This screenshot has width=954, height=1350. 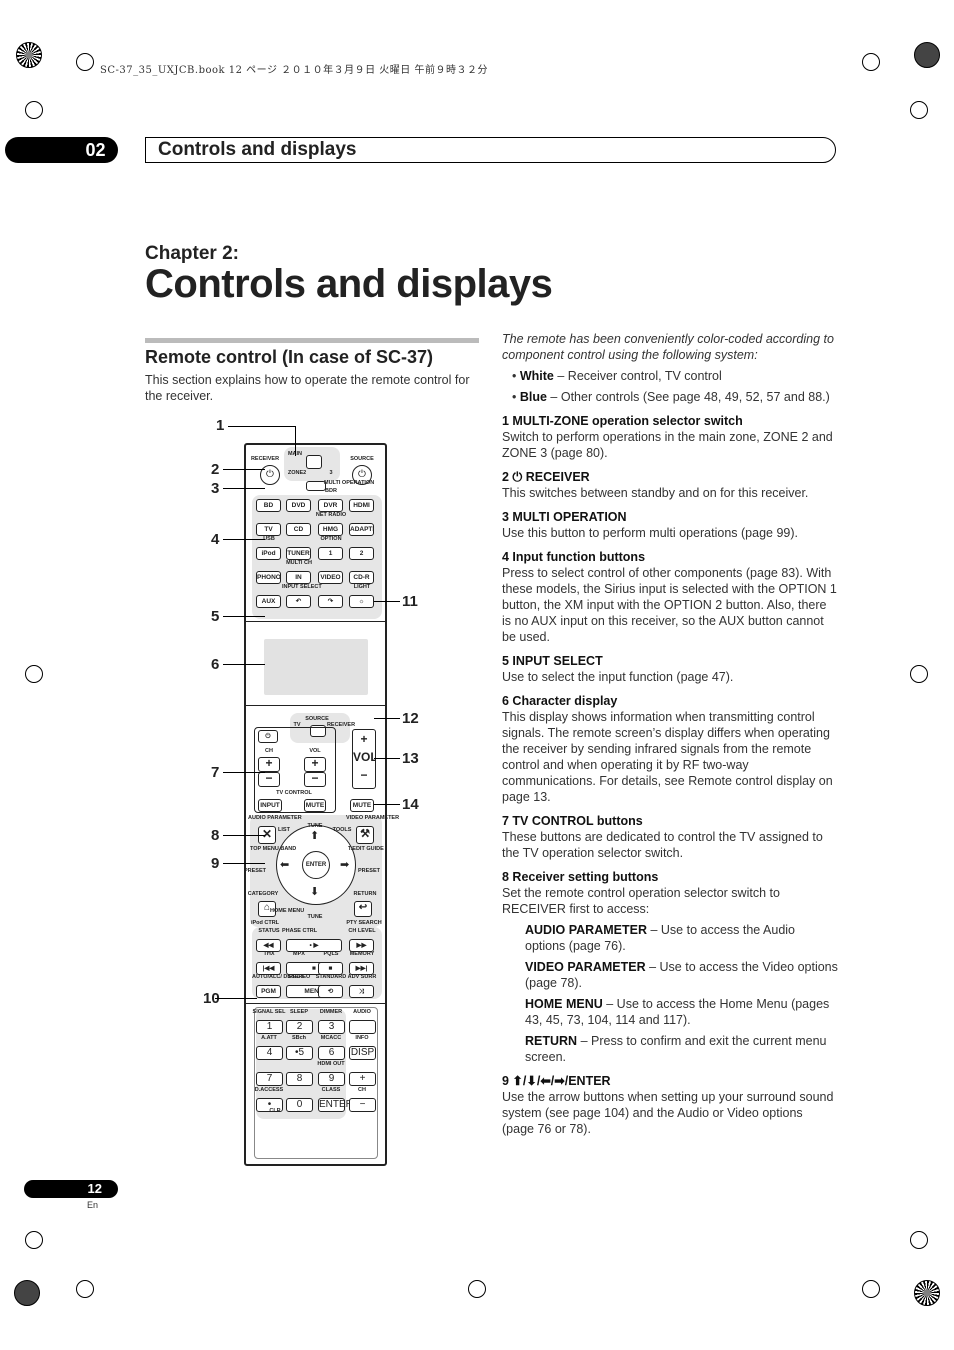 What do you see at coordinates (330, 601) in the screenshot?
I see `remote-button: ↷` at bounding box center [330, 601].